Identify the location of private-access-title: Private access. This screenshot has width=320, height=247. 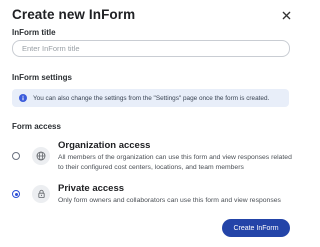
(91, 188).